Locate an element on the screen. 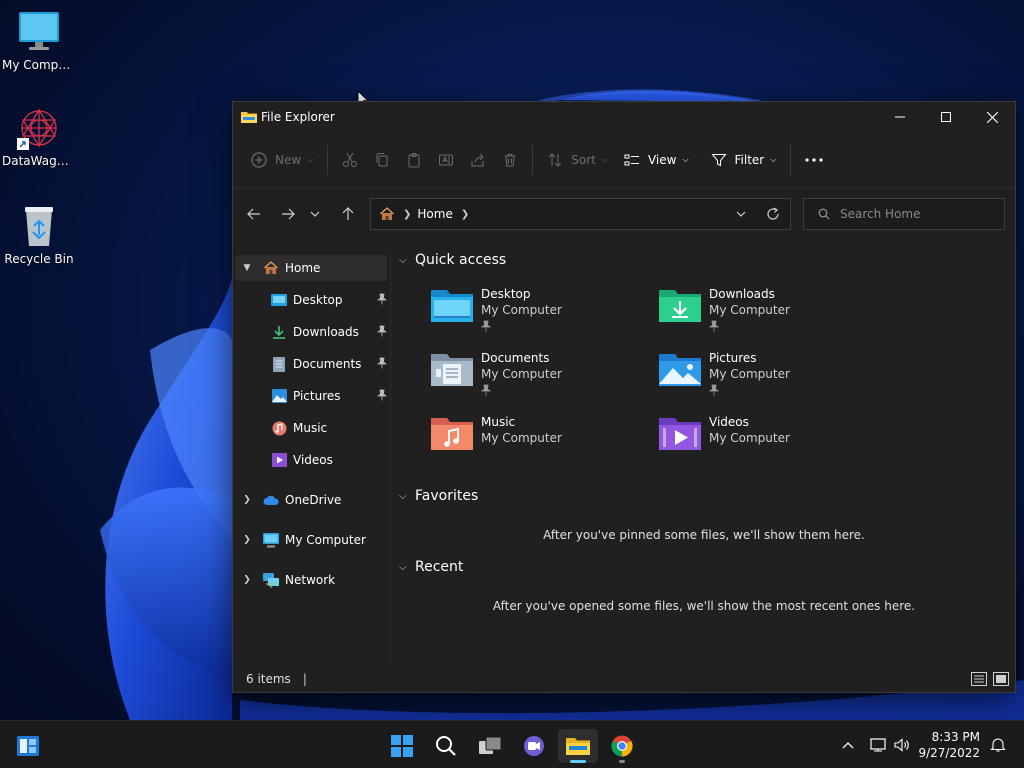 Image resolution: width=1024 pixels, height=768 pixels. sidebar-item-network: ❯ Network is located at coordinates (314, 580).